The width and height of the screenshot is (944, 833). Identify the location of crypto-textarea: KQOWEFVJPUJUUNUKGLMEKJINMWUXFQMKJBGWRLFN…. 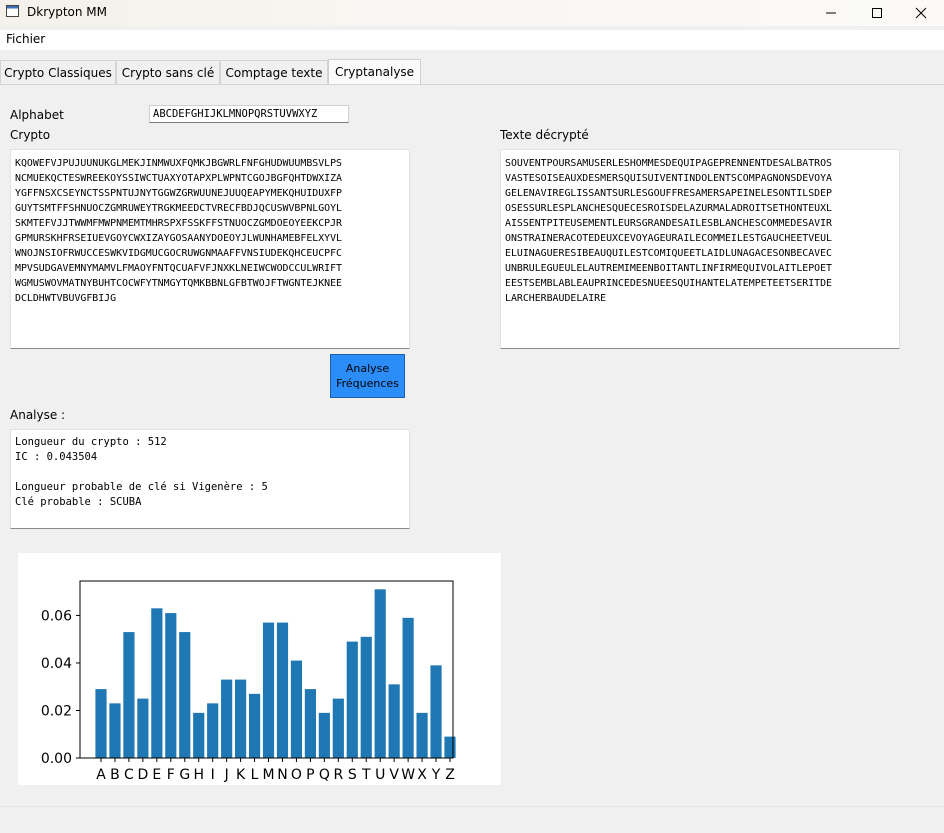
(210, 249).